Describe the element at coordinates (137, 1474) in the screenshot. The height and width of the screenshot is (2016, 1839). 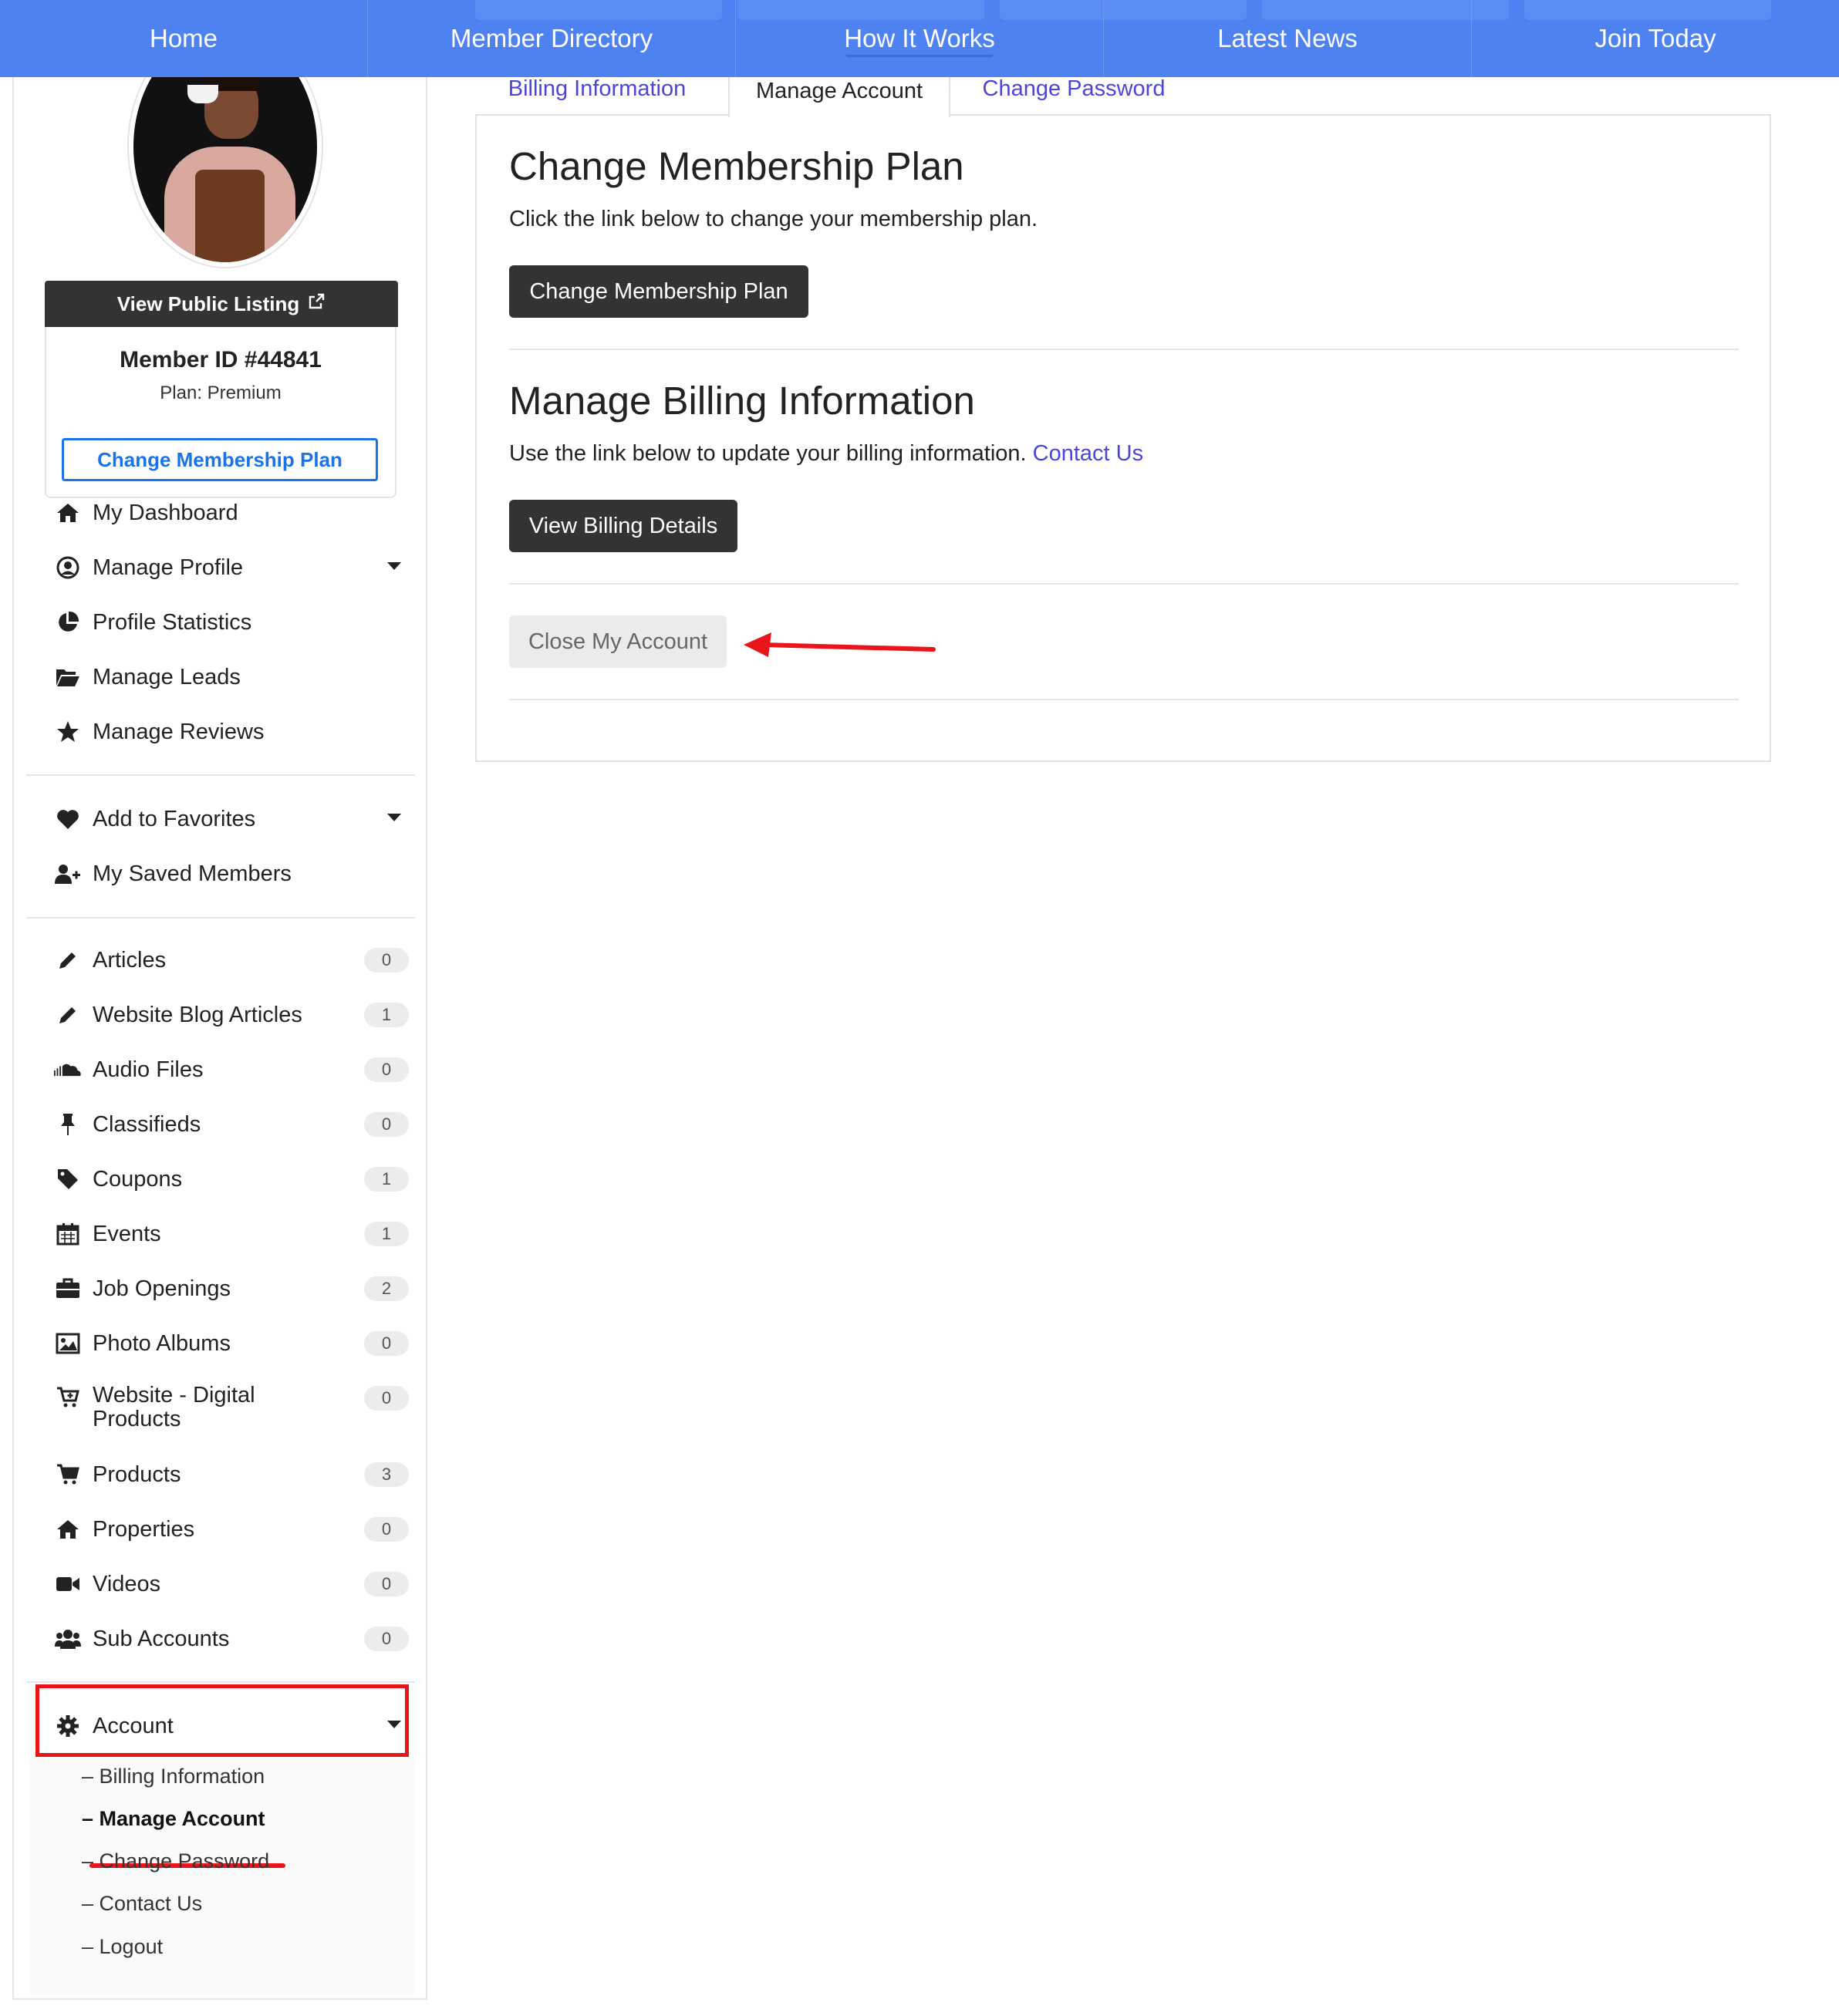
I see `sidebar-item-label: Products` at that location.